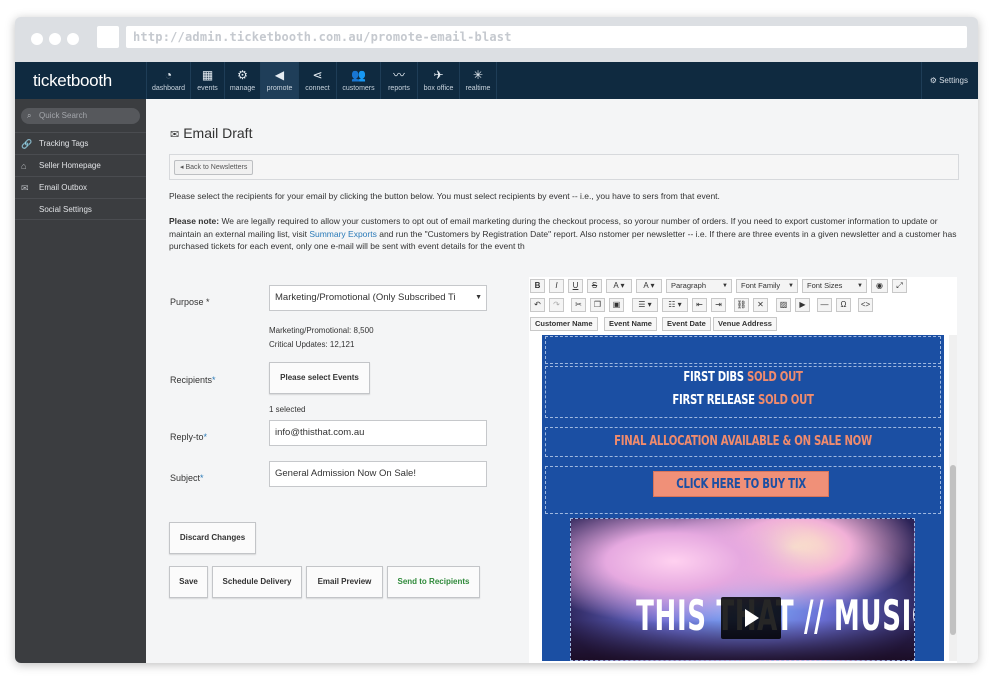 The image size is (1000, 681). What do you see at coordinates (675, 305) in the screenshot?
I see `numbered-list-button: ☷ ▾` at bounding box center [675, 305].